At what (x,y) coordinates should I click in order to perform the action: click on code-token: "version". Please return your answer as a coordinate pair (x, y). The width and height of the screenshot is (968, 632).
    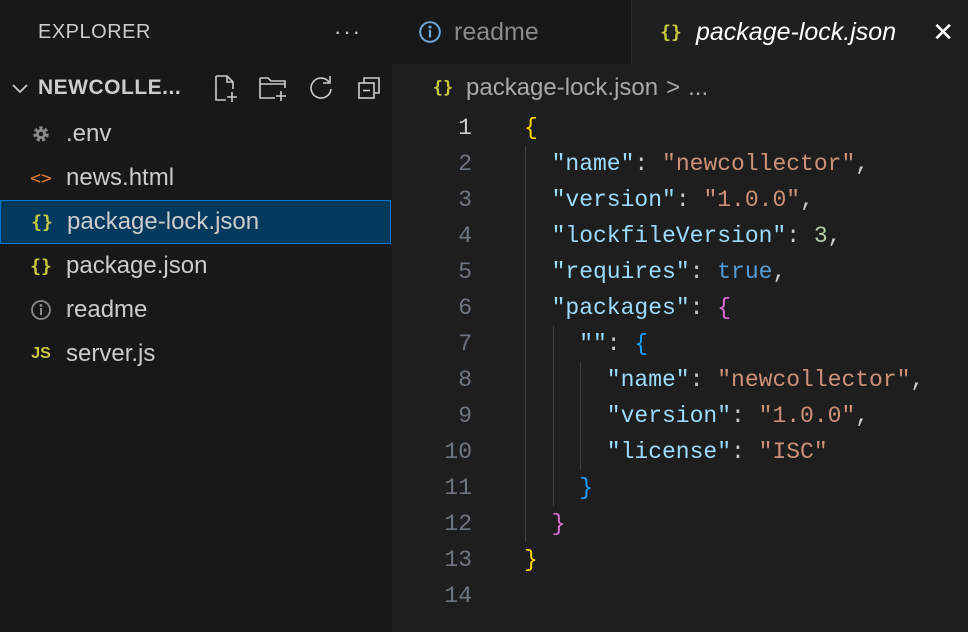
    Looking at the image, I should click on (669, 416).